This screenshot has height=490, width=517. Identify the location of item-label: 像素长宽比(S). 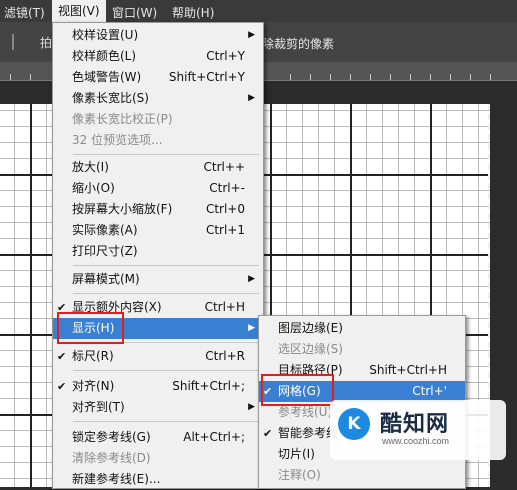
(110, 98).